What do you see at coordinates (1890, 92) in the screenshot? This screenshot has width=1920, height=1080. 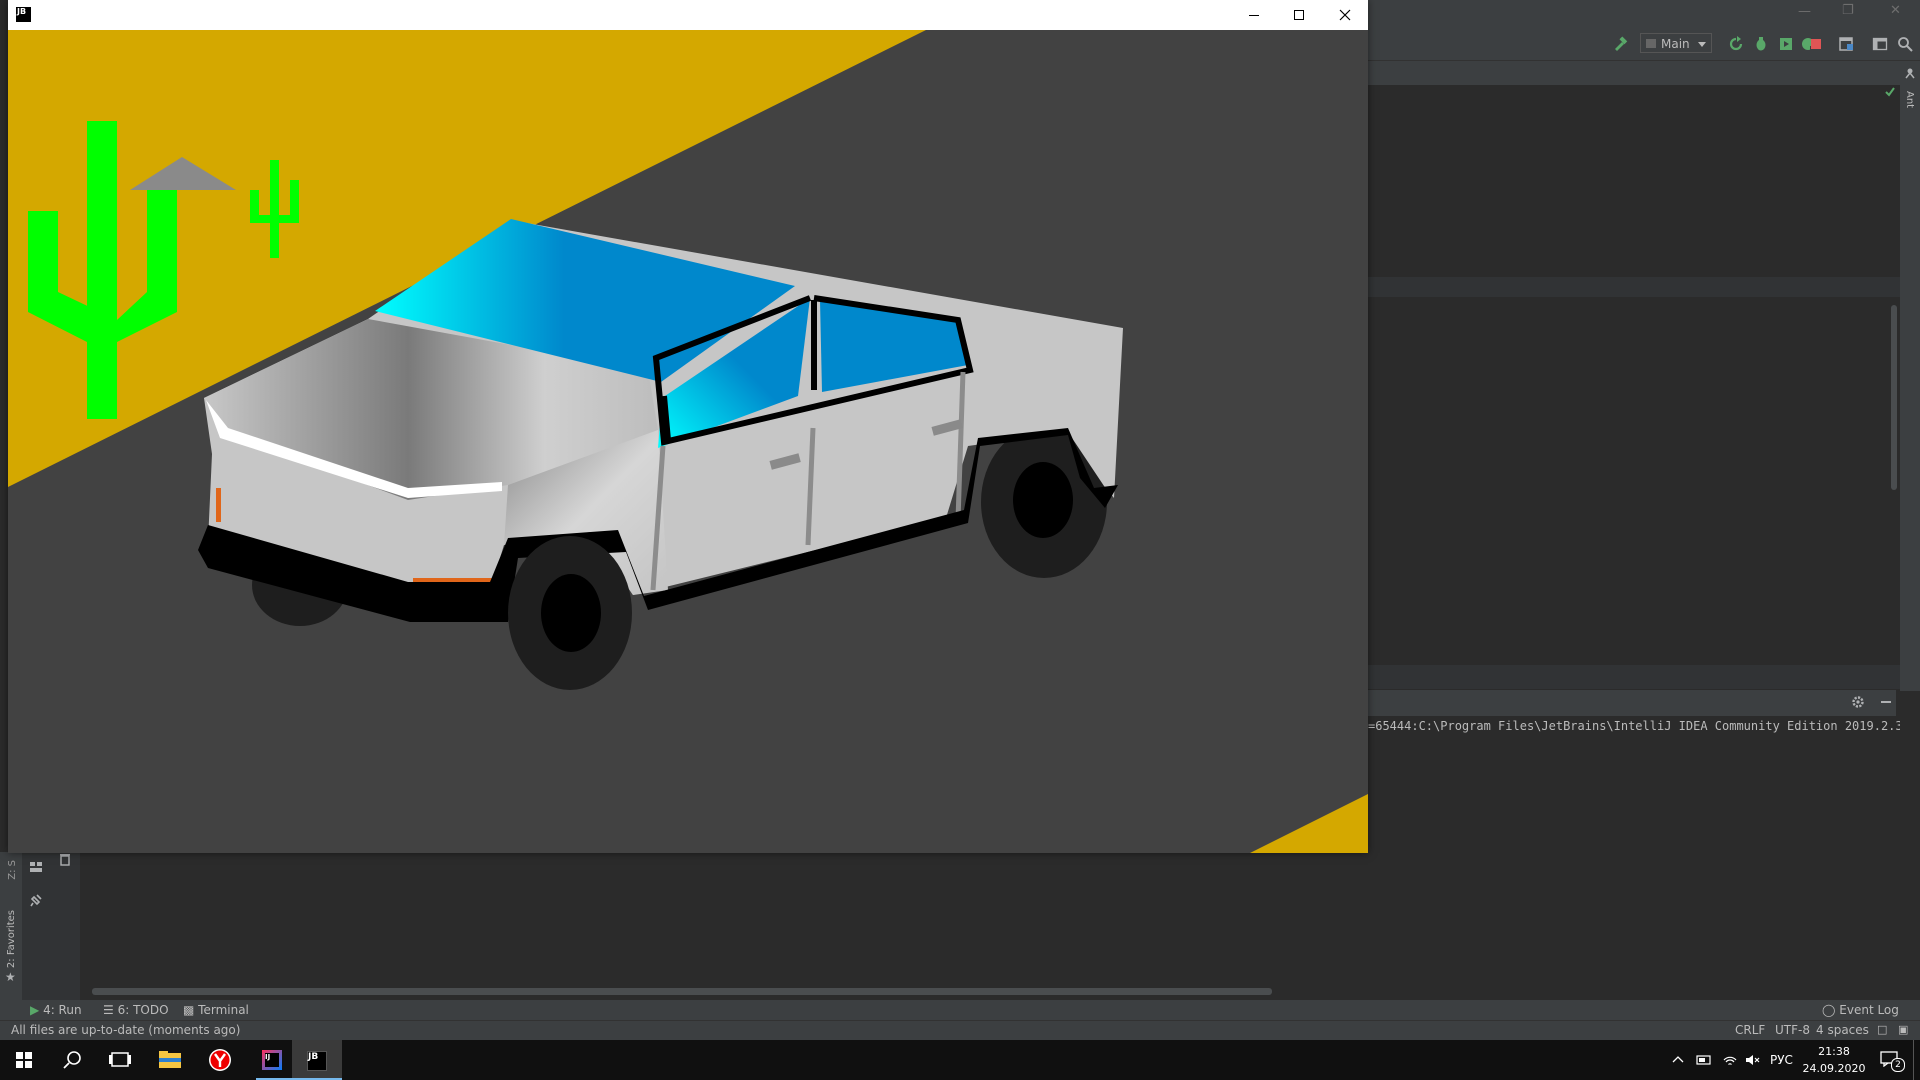 I see `checkmark-icon` at bounding box center [1890, 92].